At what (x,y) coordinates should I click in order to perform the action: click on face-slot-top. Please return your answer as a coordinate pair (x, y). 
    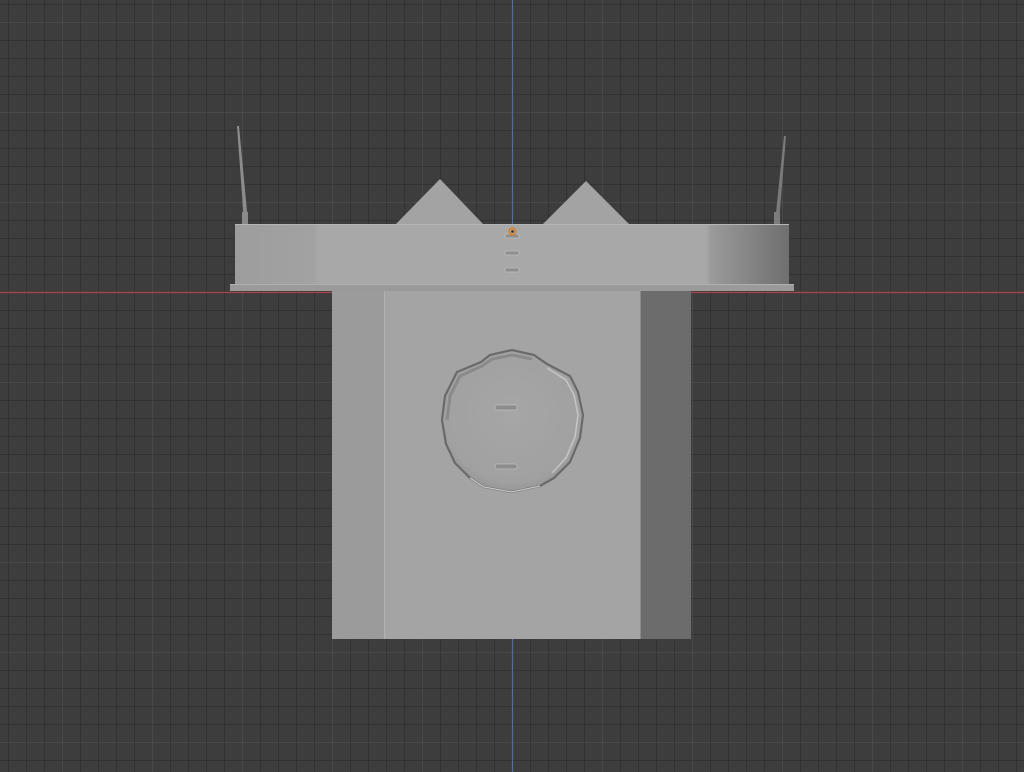
    Looking at the image, I should click on (506, 407).